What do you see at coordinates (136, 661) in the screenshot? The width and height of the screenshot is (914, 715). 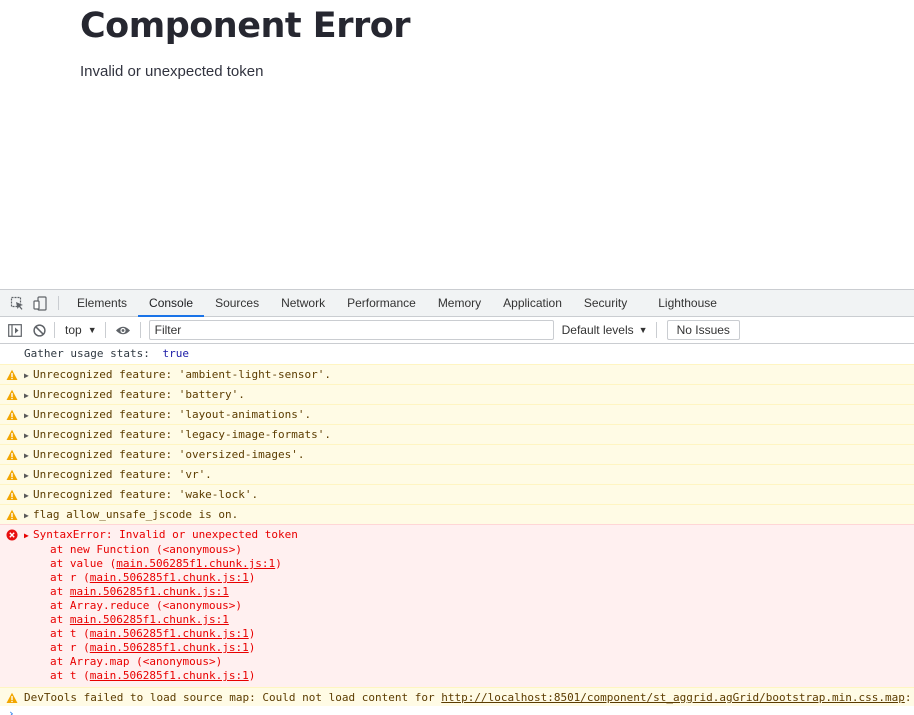 I see `stack-frame-text: at Array.map (<anonymous>)` at bounding box center [136, 661].